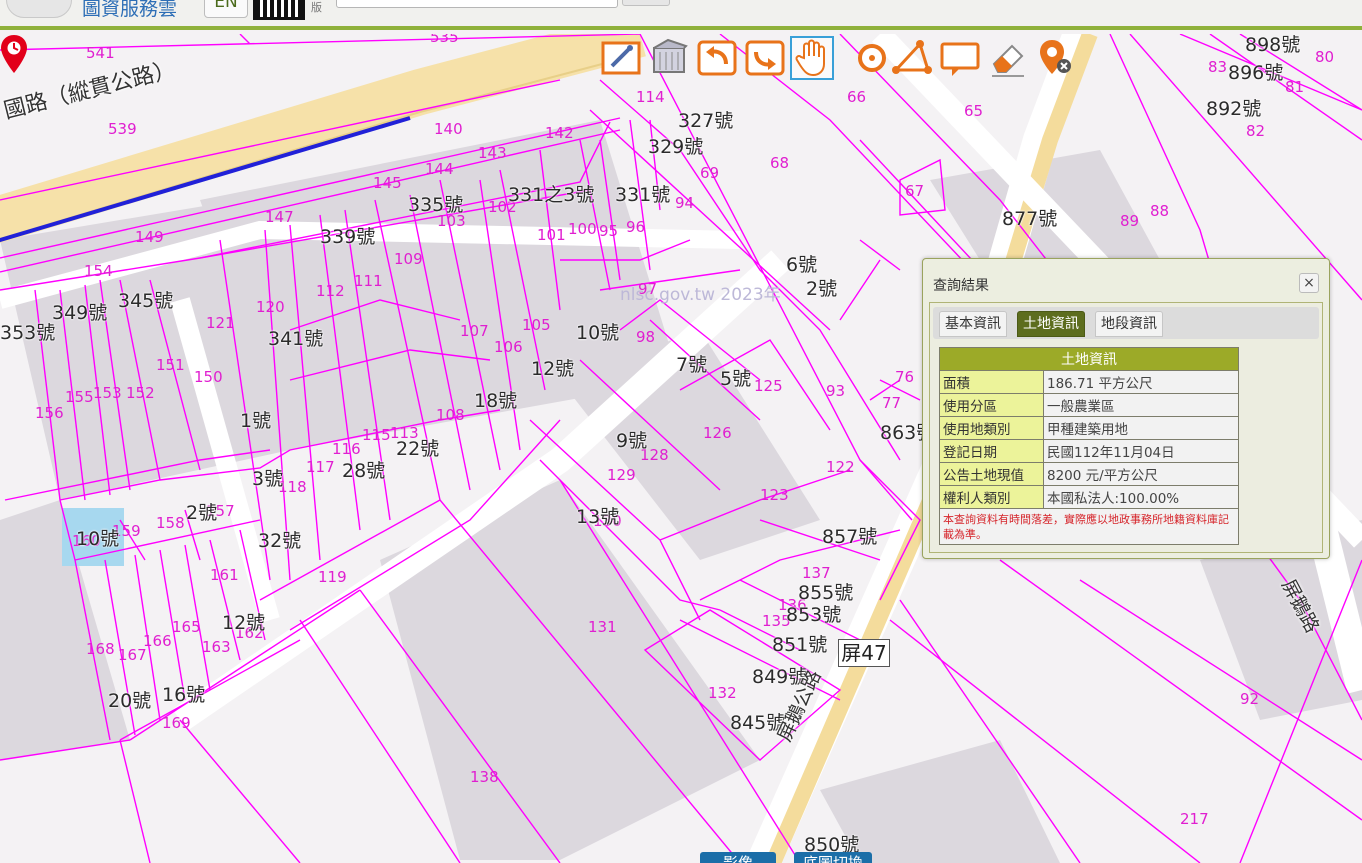 The image size is (1362, 863). I want to click on parcel-number-label: 94, so click(685, 203).